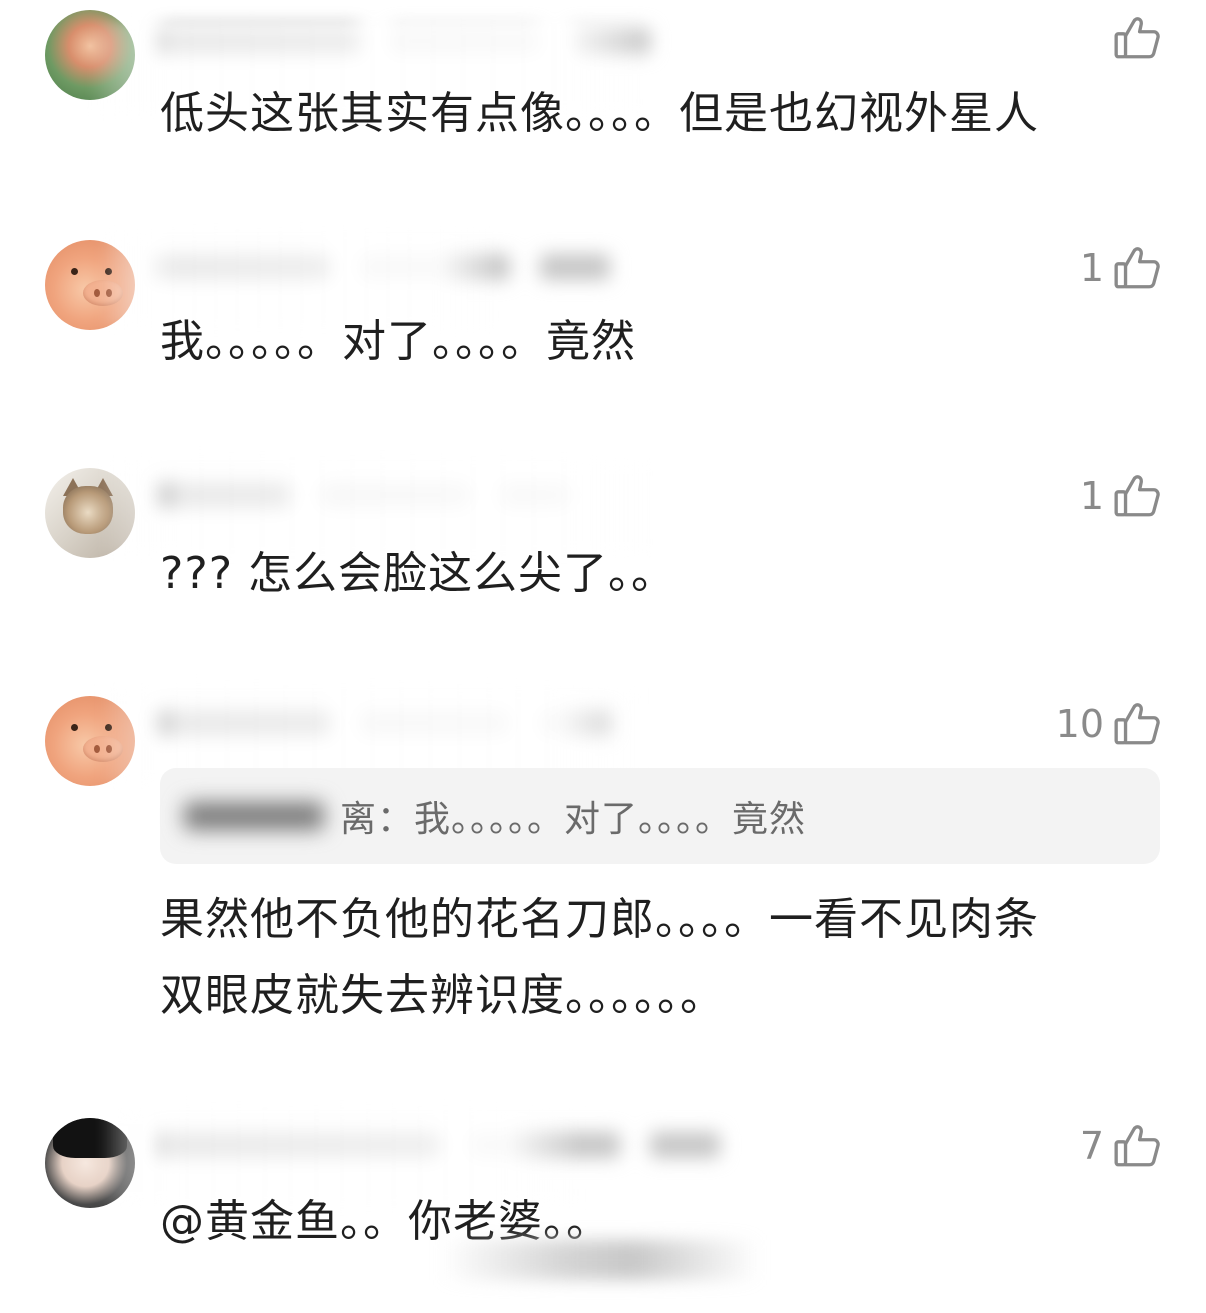 The image size is (1206, 1313). I want to click on quoted-reply-text: 离：我。。。。。对了。。。。竟然, so click(573, 816).